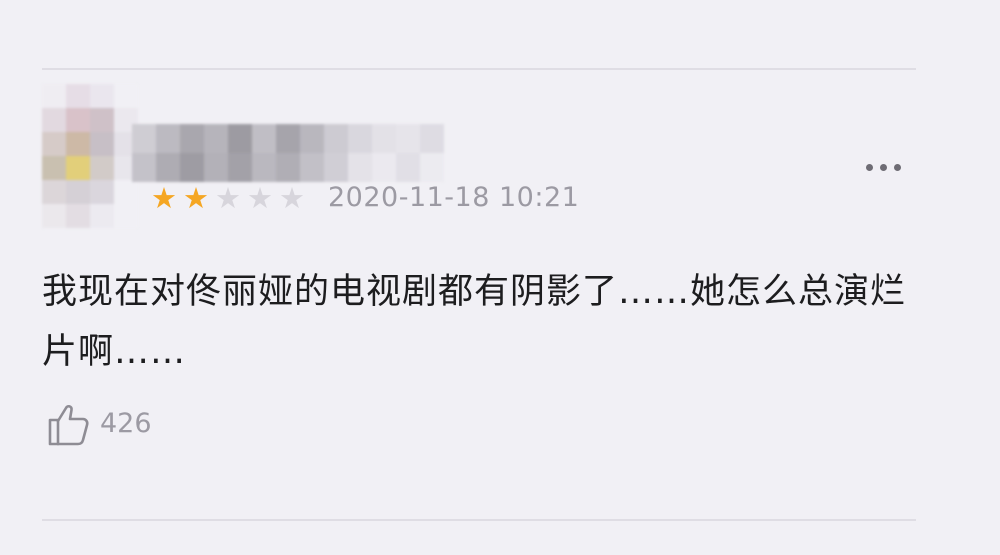 This screenshot has width=1000, height=555. I want to click on like-button: 426, so click(98, 424).